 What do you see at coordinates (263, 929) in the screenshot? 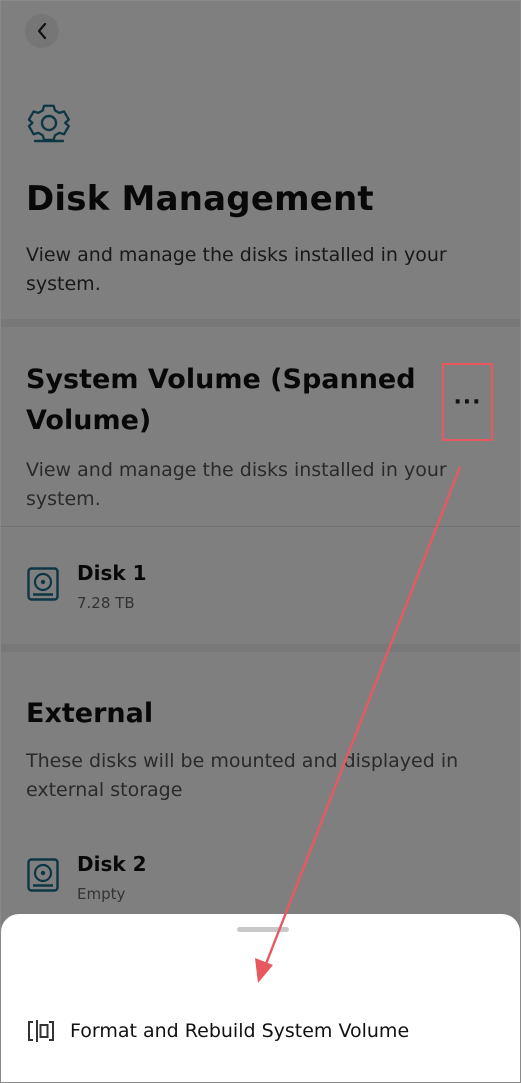
I see `sheet-drag-handle` at bounding box center [263, 929].